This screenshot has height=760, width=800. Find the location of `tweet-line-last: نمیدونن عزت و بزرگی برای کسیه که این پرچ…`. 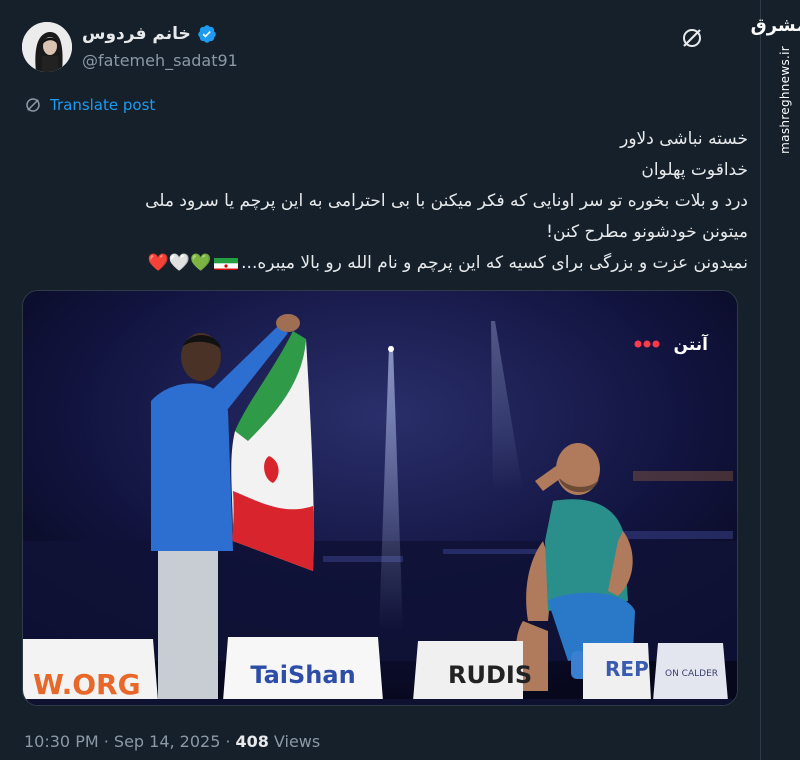

tweet-line-last: نمیدونن عزت و بزرگی برای کسیه که این پرچ… is located at coordinates (384, 263).